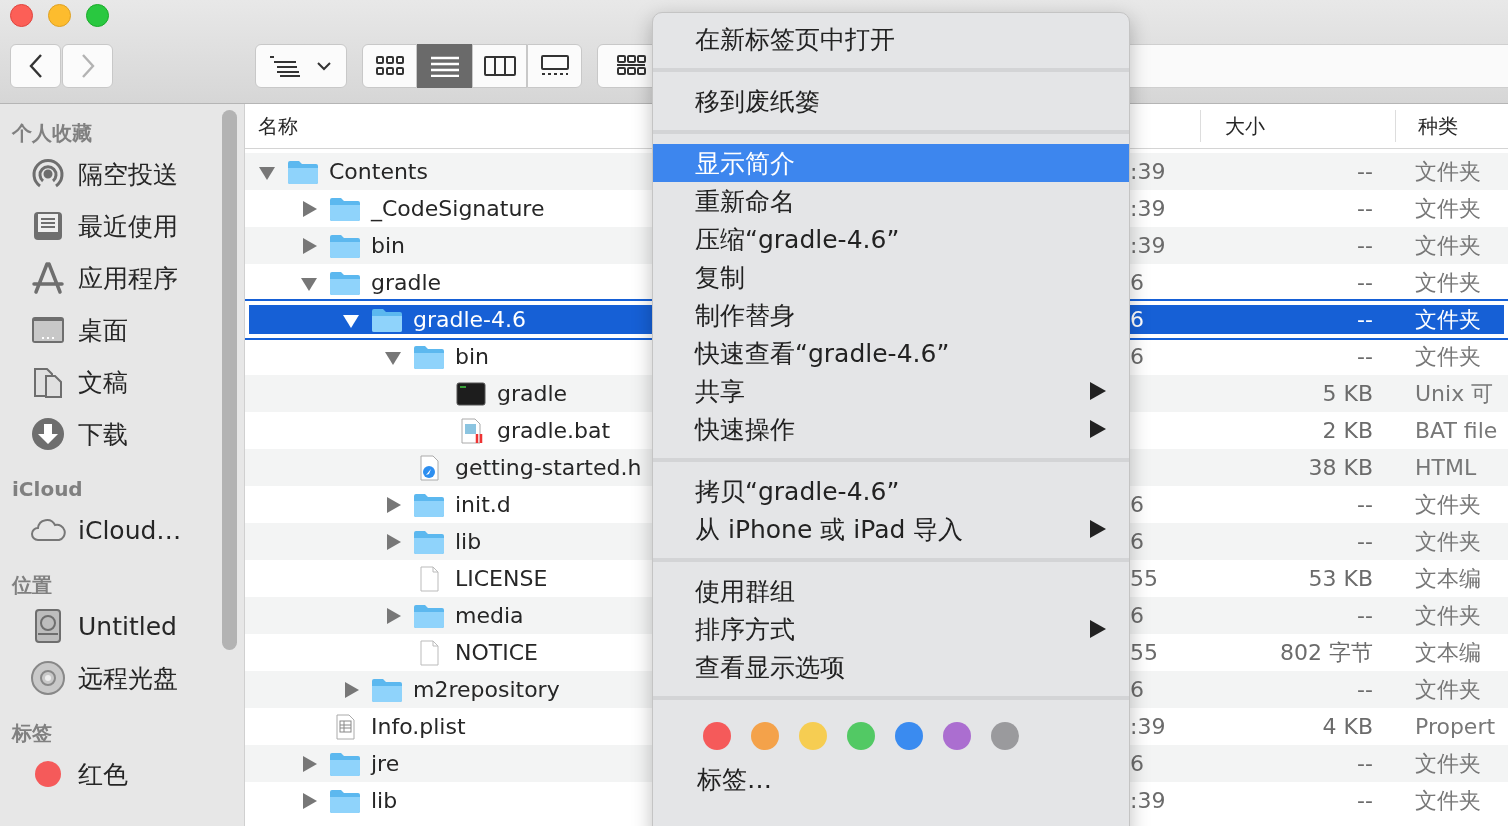 The height and width of the screenshot is (826, 1508). What do you see at coordinates (489, 615) in the screenshot?
I see `file-name: media` at bounding box center [489, 615].